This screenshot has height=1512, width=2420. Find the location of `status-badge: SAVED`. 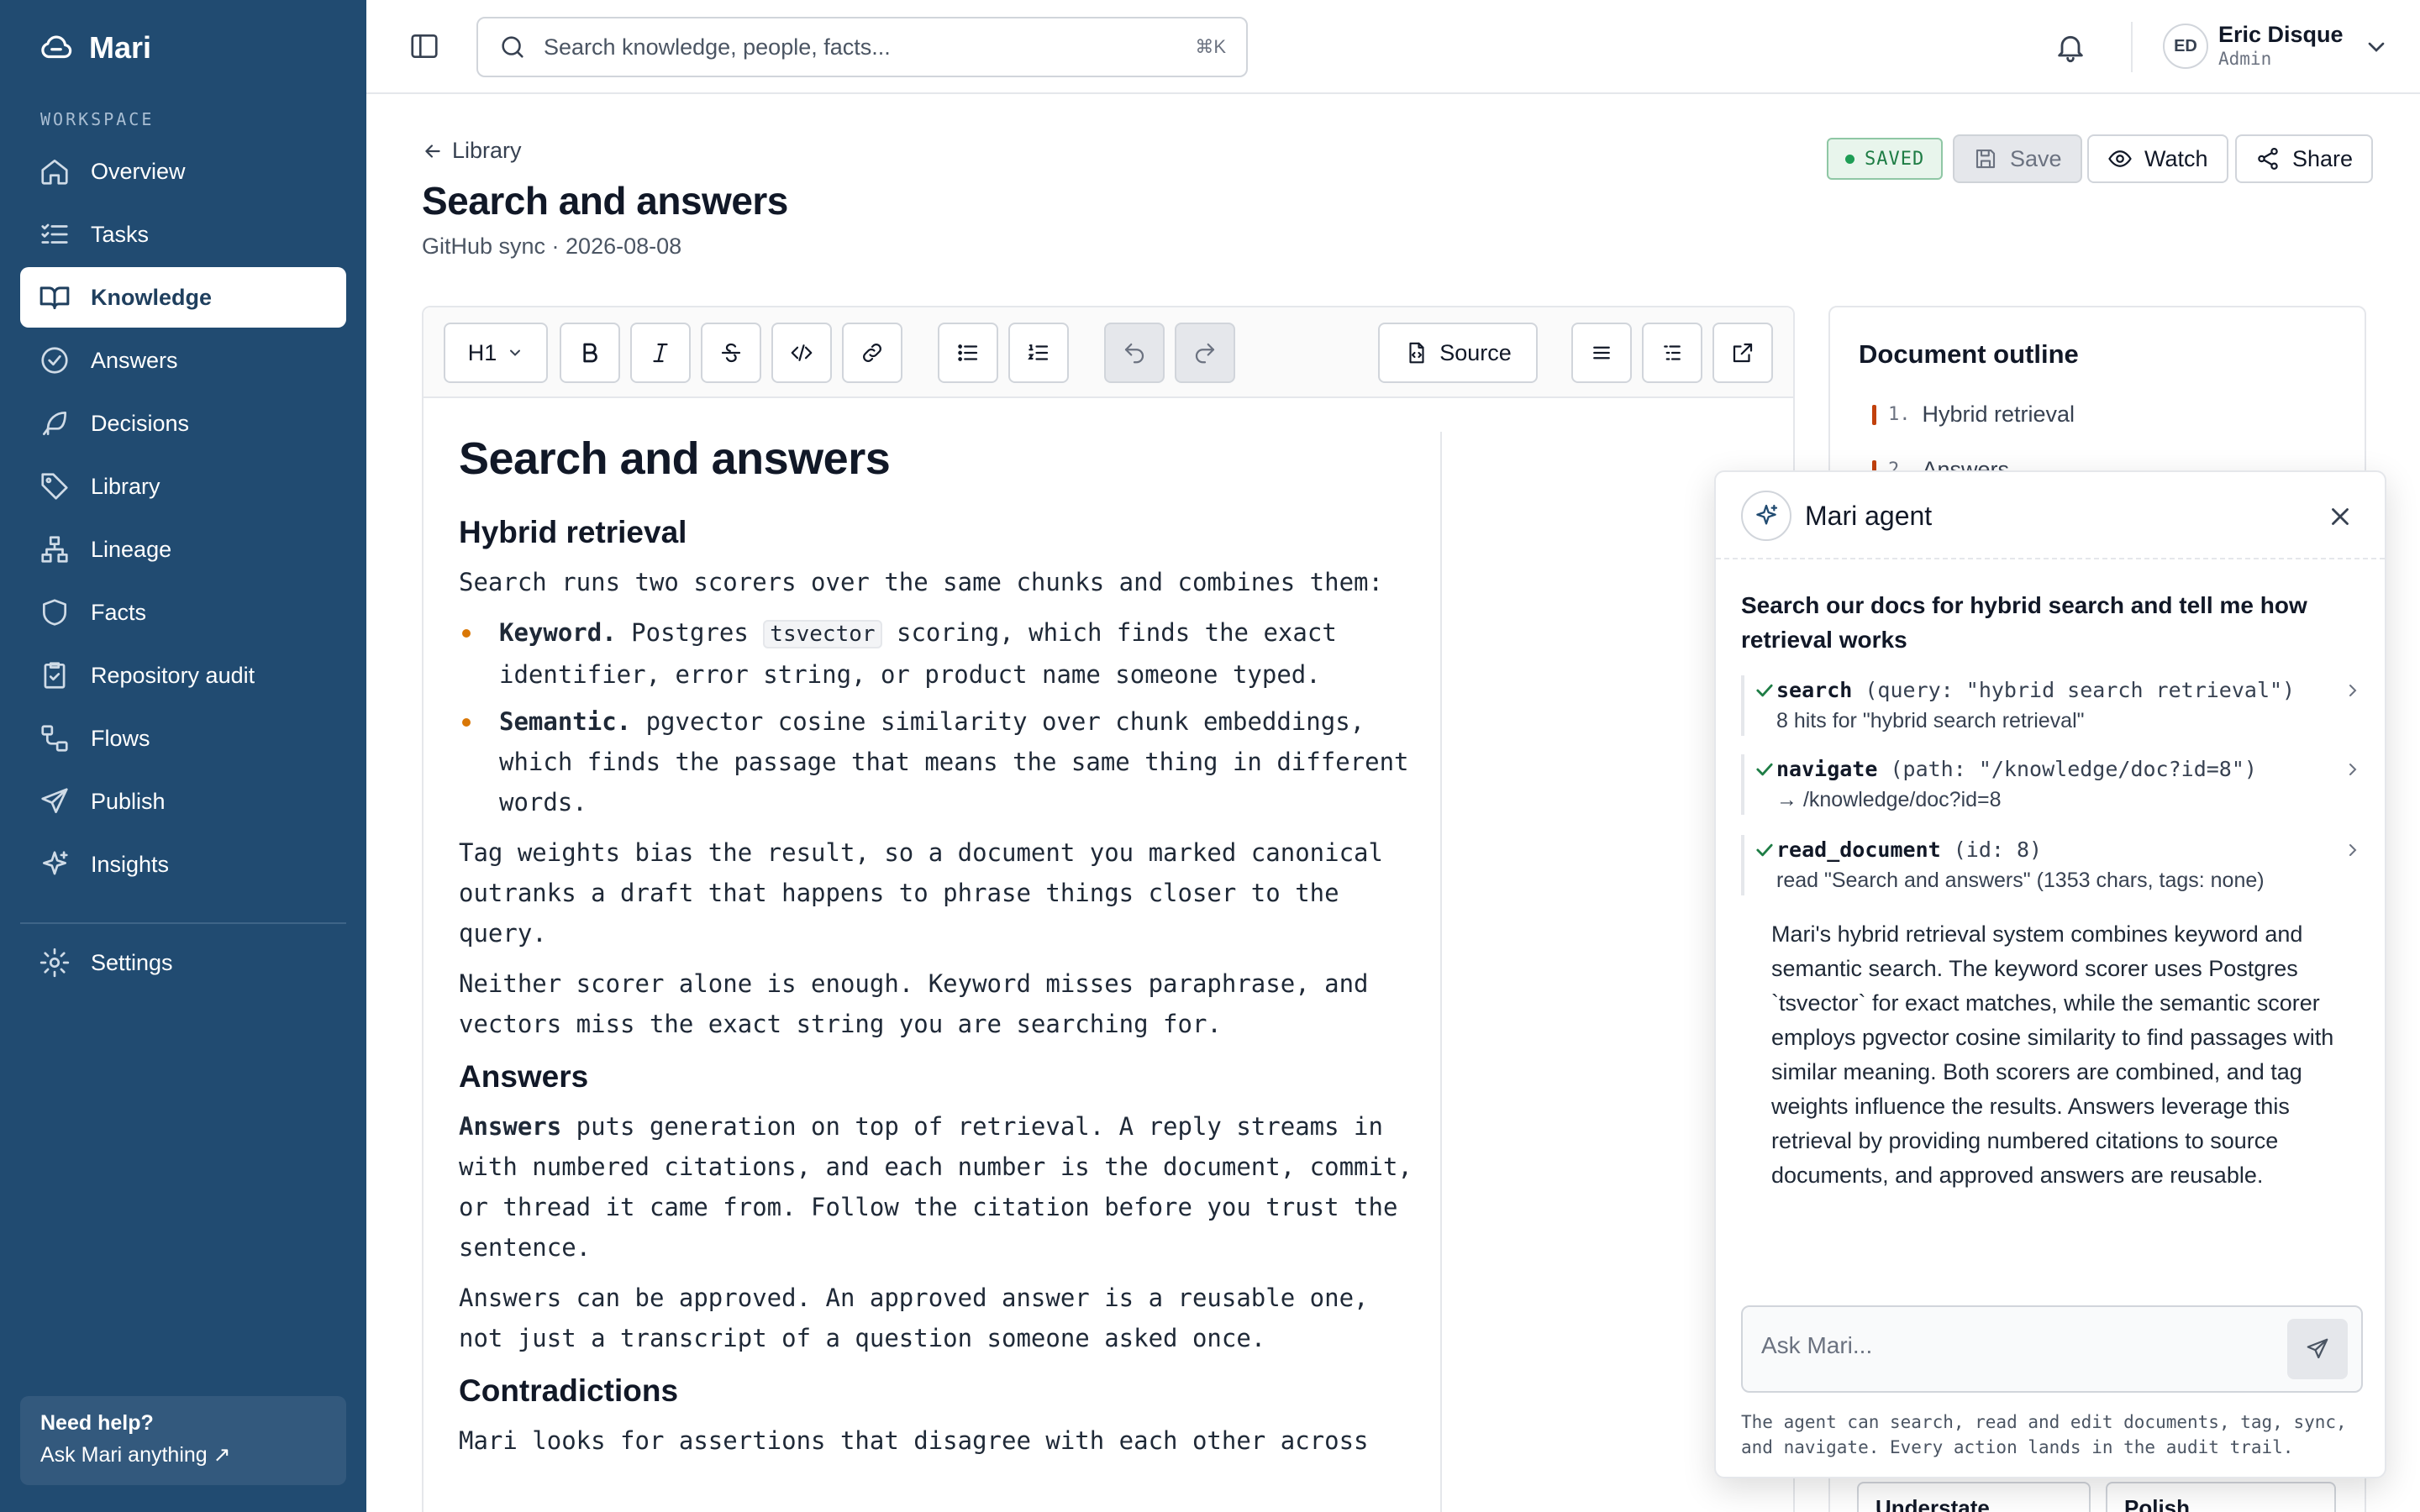

status-badge: SAVED is located at coordinates (1885, 159).